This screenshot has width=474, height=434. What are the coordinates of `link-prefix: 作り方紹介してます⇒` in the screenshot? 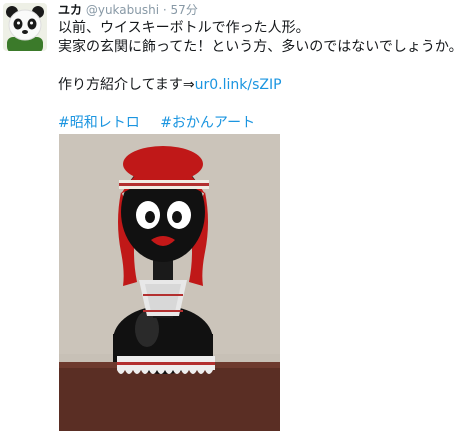 It's located at (126, 85).